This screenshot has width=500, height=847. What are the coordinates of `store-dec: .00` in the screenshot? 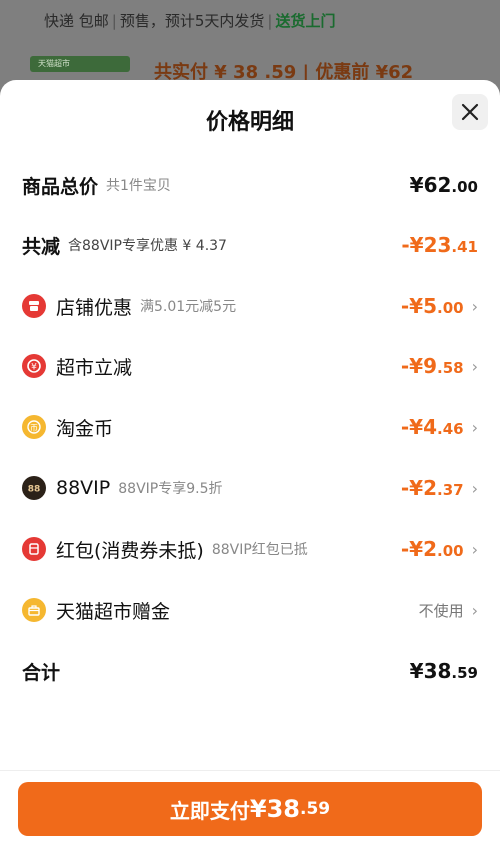 It's located at (450, 308).